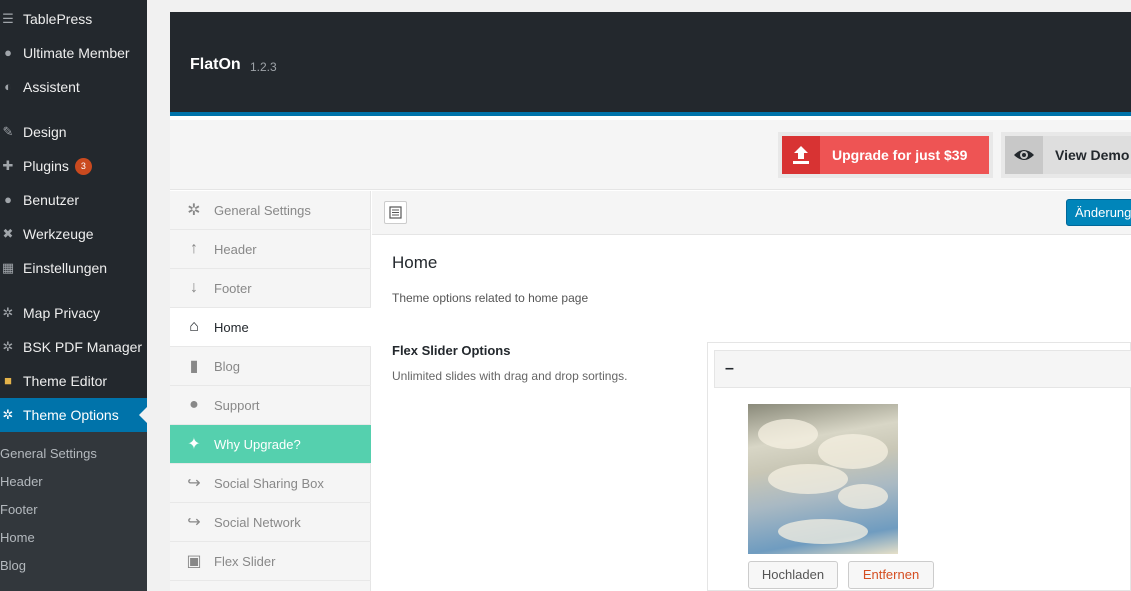 The width and height of the screenshot is (1131, 591). I want to click on section-description: Theme options related to home page, so click(490, 298).